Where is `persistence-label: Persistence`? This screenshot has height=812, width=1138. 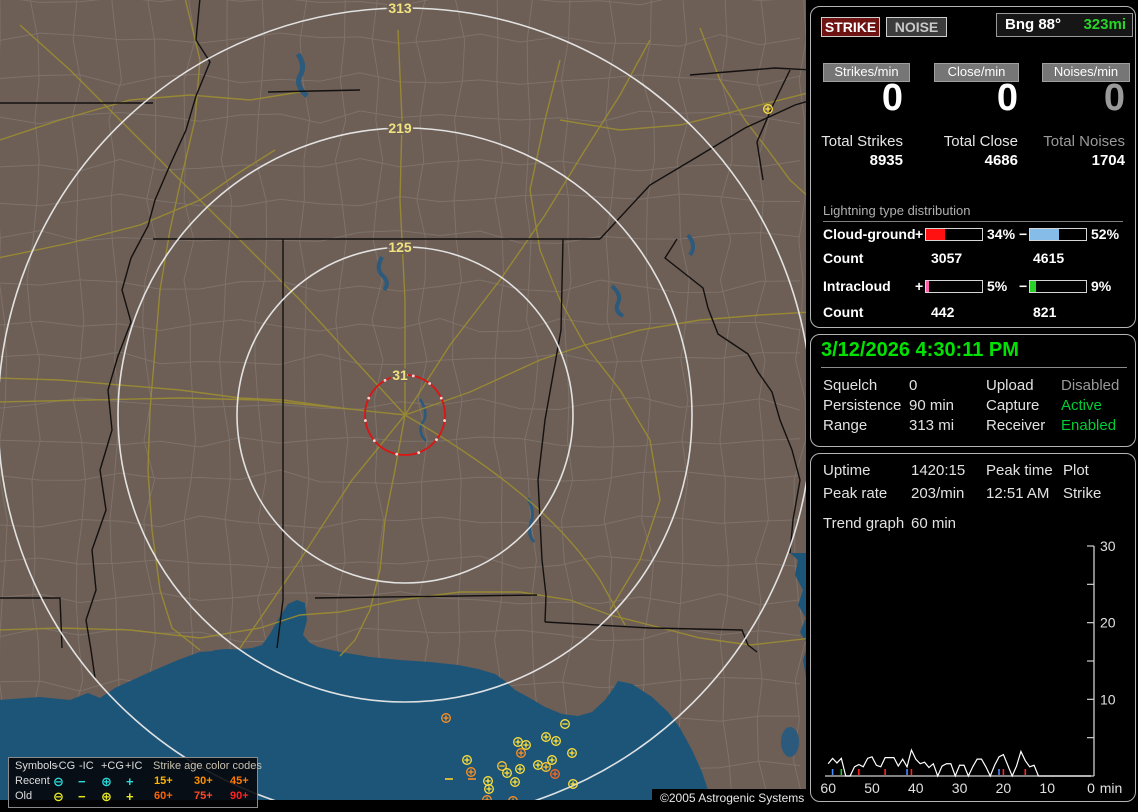
persistence-label: Persistence is located at coordinates (862, 405).